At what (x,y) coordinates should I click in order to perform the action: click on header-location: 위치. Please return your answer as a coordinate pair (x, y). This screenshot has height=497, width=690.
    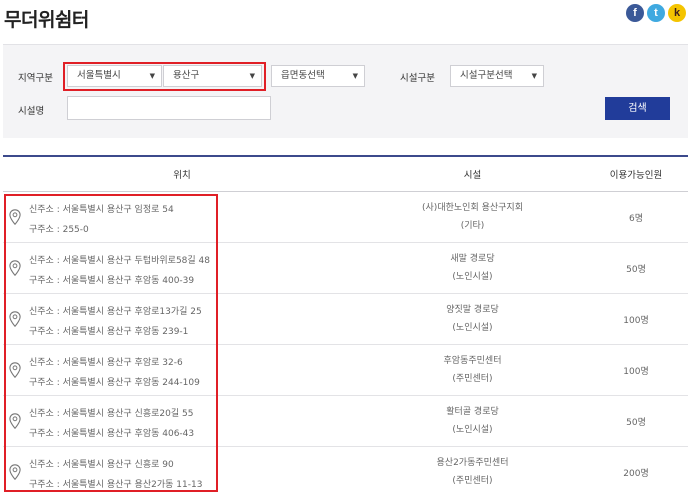
    Looking at the image, I should click on (182, 175).